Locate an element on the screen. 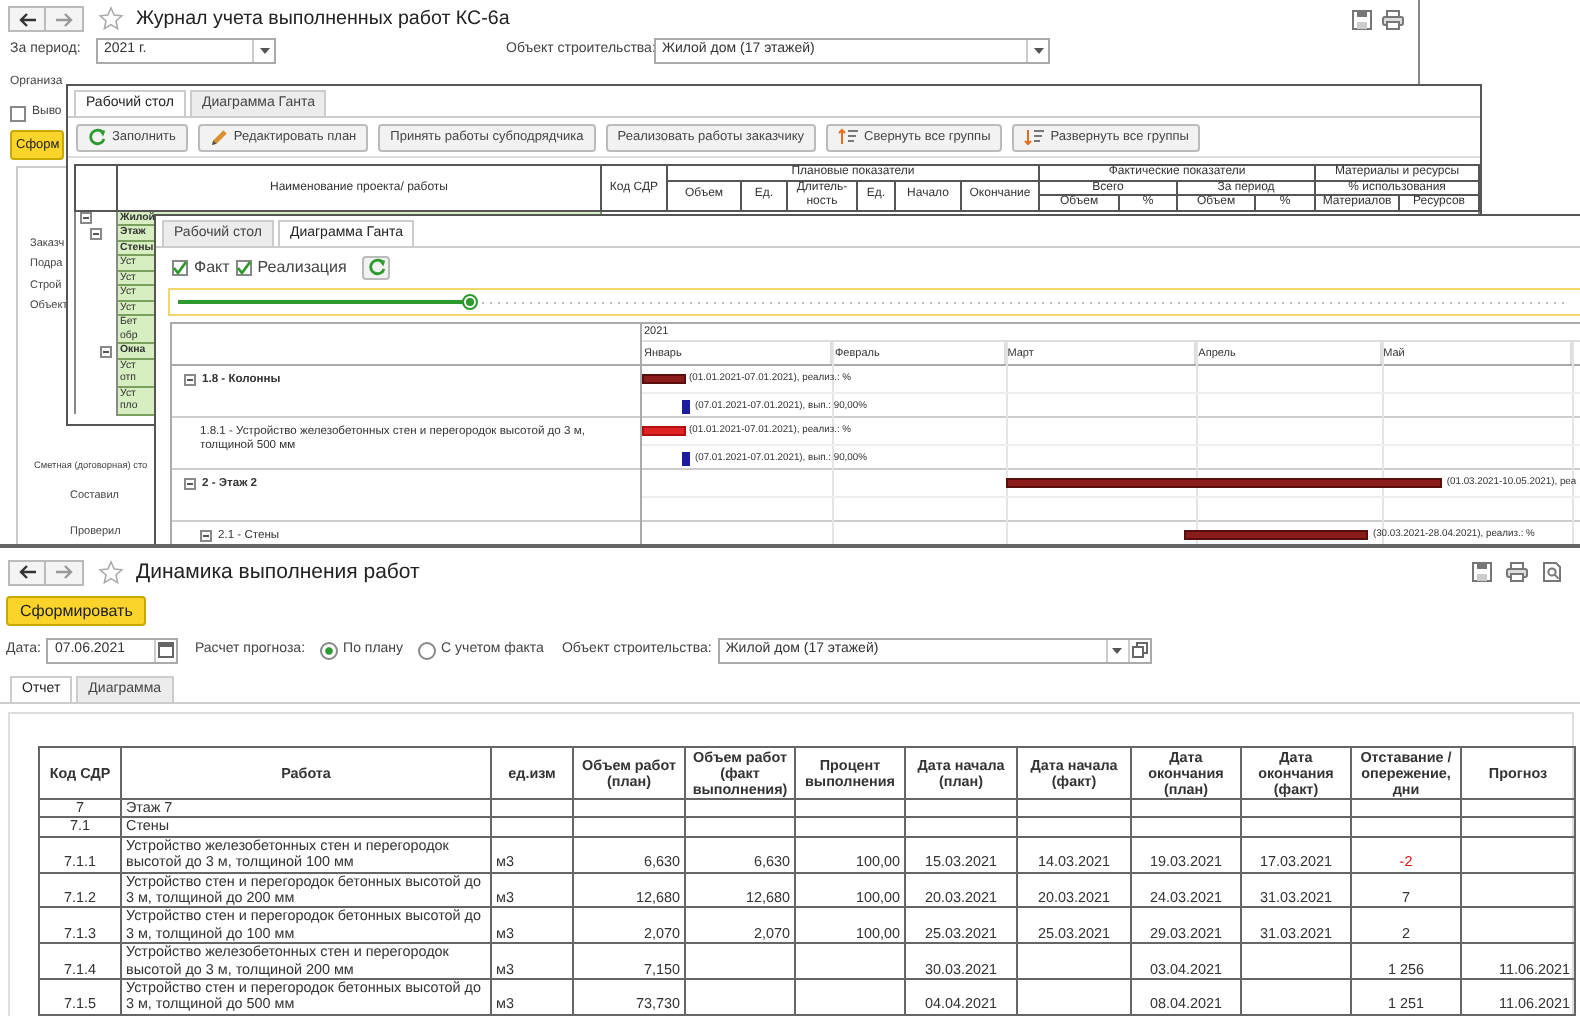 Image resolution: width=1580 pixels, height=1016 pixels. preview-icon is located at coordinates (1552, 572).